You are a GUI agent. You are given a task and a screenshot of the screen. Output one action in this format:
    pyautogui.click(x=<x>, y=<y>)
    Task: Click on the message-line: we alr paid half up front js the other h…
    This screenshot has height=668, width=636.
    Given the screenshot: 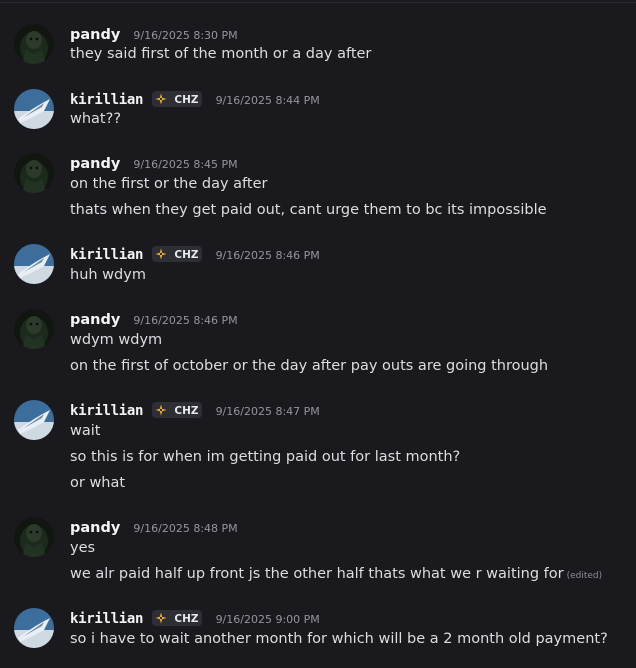 What is the action you would take?
    pyautogui.click(x=336, y=575)
    